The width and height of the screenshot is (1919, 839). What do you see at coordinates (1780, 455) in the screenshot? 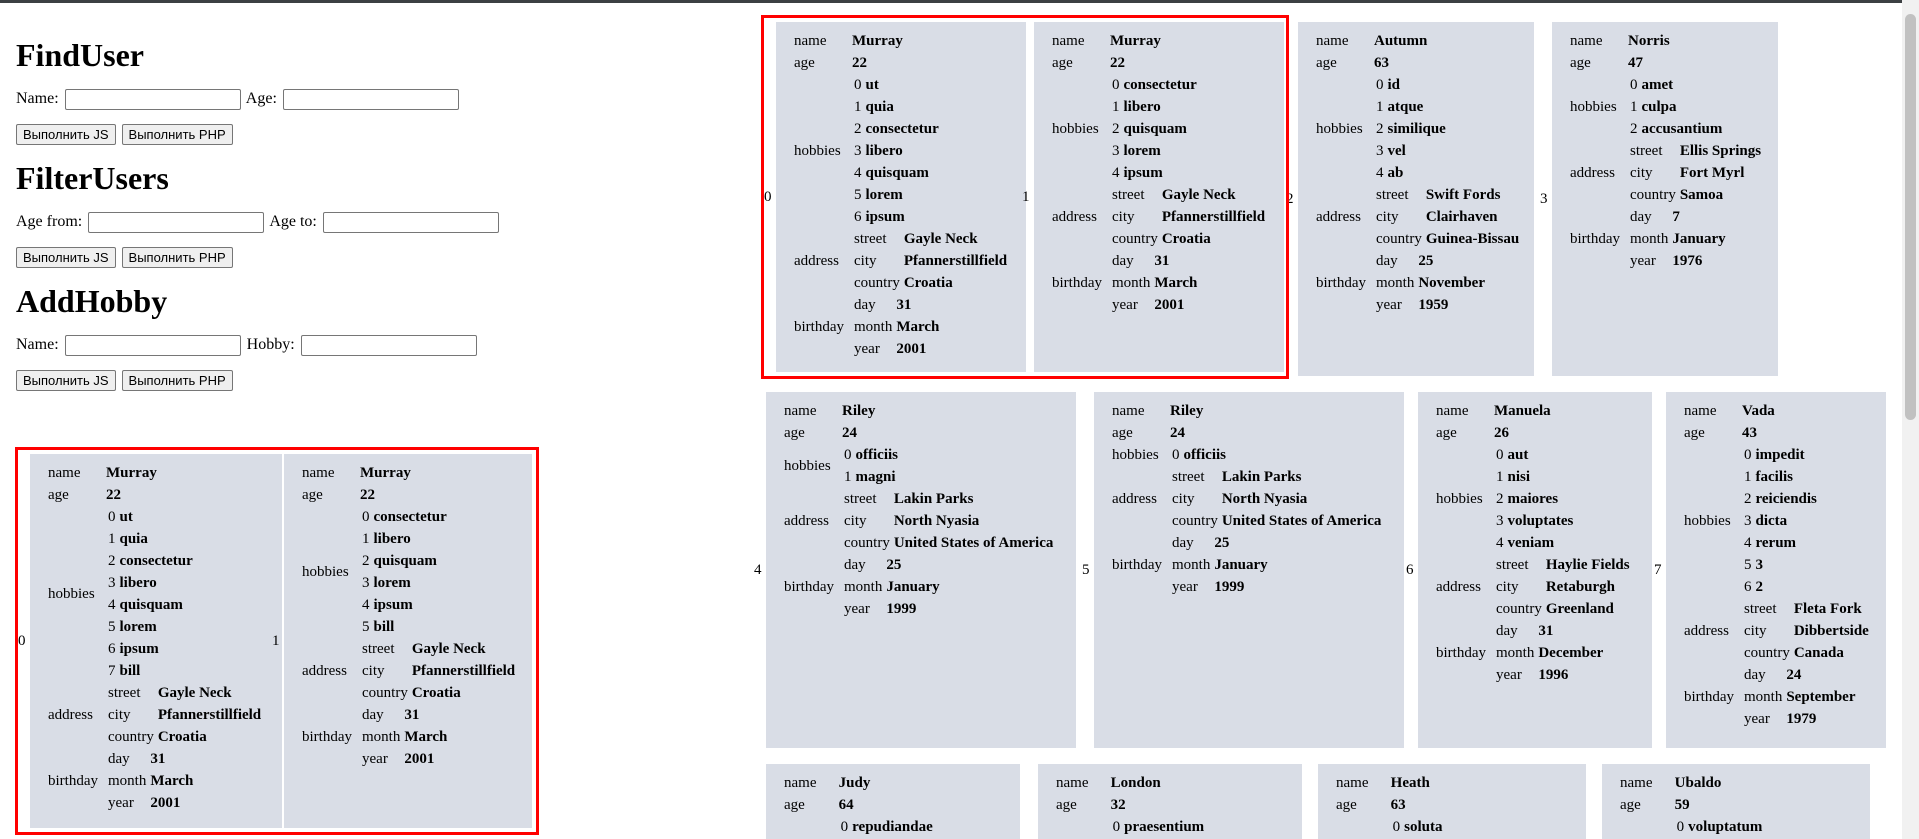
I see `hobby-row: 0 impedit` at bounding box center [1780, 455].